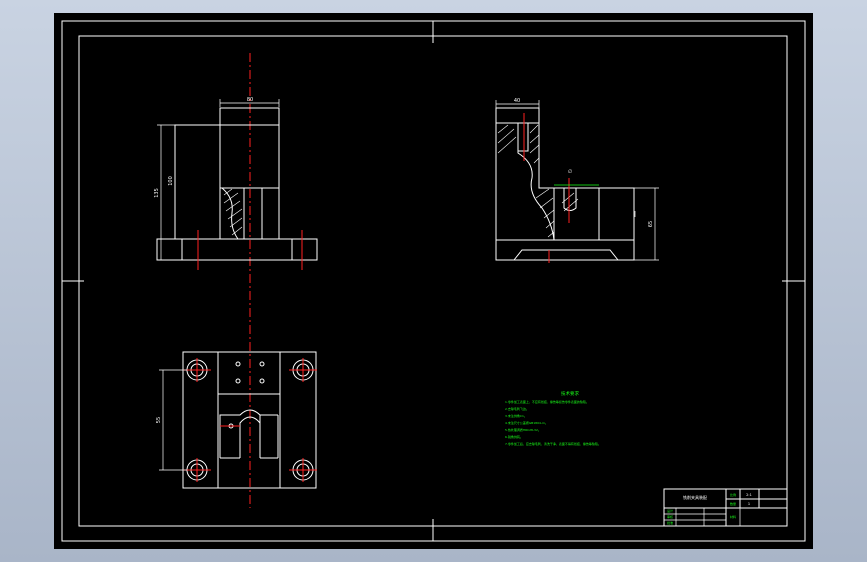 The height and width of the screenshot is (562, 867). I want to click on tech-req-line-2: 2.去除毛刺飞边。, so click(517, 408).